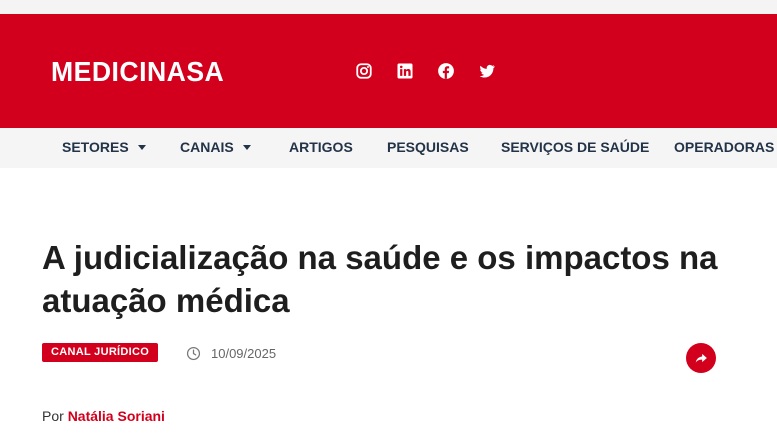 This screenshot has height=440, width=777. I want to click on byline: Por Natália Soriani, so click(103, 416).